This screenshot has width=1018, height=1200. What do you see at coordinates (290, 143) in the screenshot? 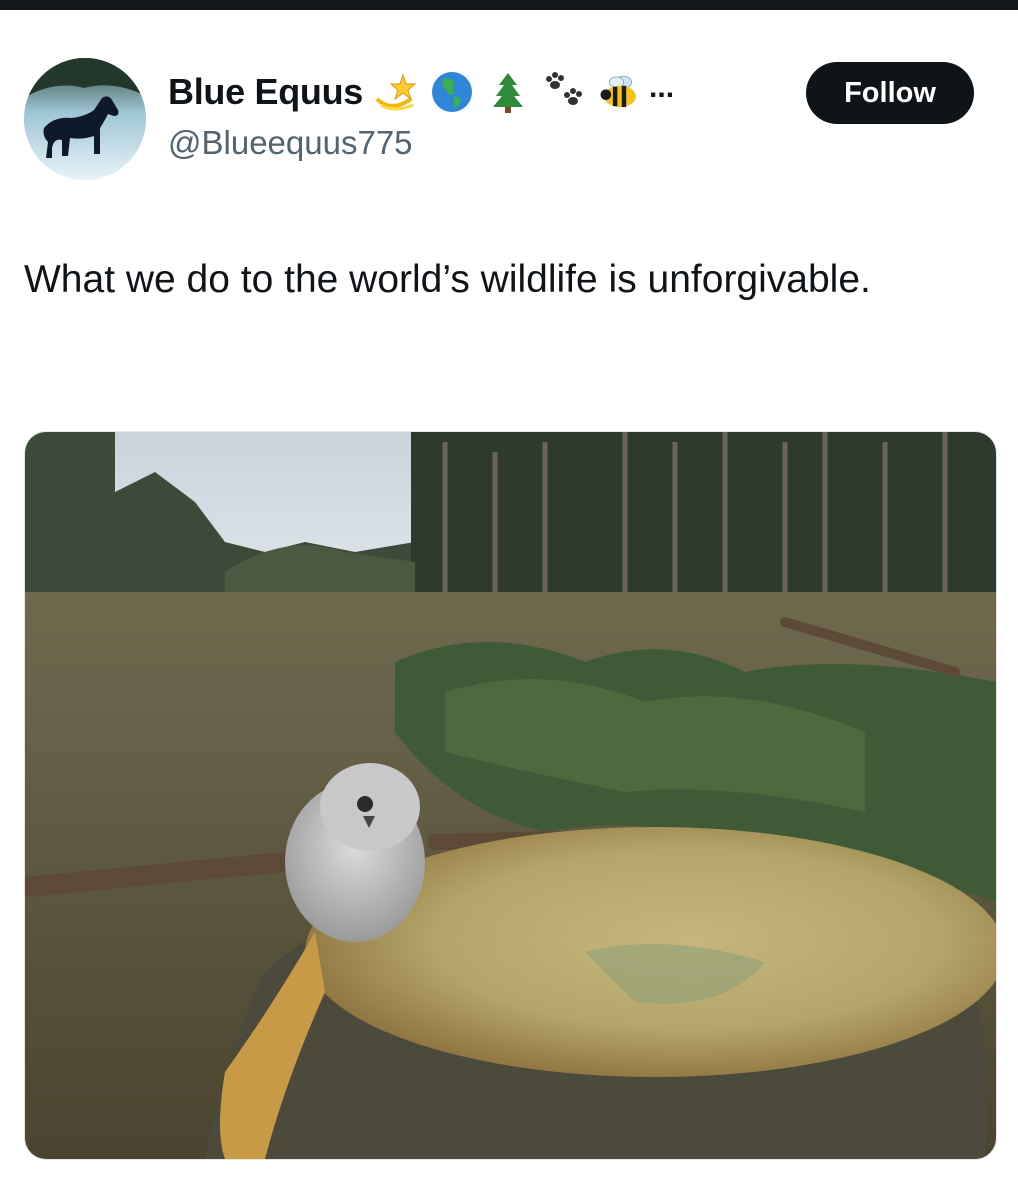
I see `author-handle: @Blueequus775` at bounding box center [290, 143].